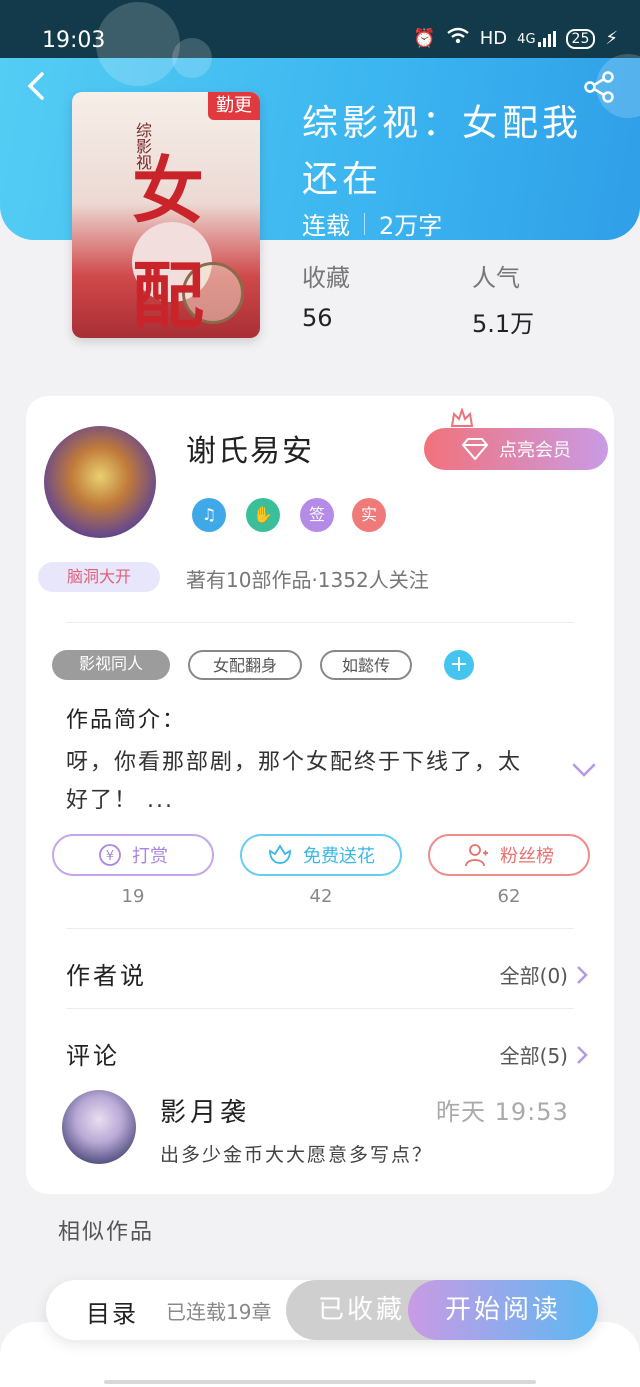  What do you see at coordinates (99, 577) in the screenshot?
I see `author-title-badge: 脑洞大开` at bounding box center [99, 577].